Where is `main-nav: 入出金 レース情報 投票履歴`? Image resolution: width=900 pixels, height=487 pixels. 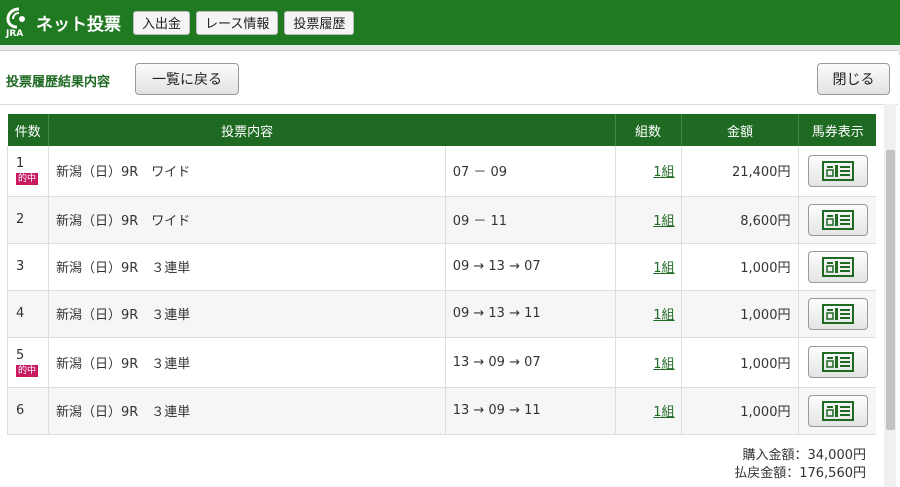
main-nav: 入出金 レース情報 投票履歴 is located at coordinates (246, 22).